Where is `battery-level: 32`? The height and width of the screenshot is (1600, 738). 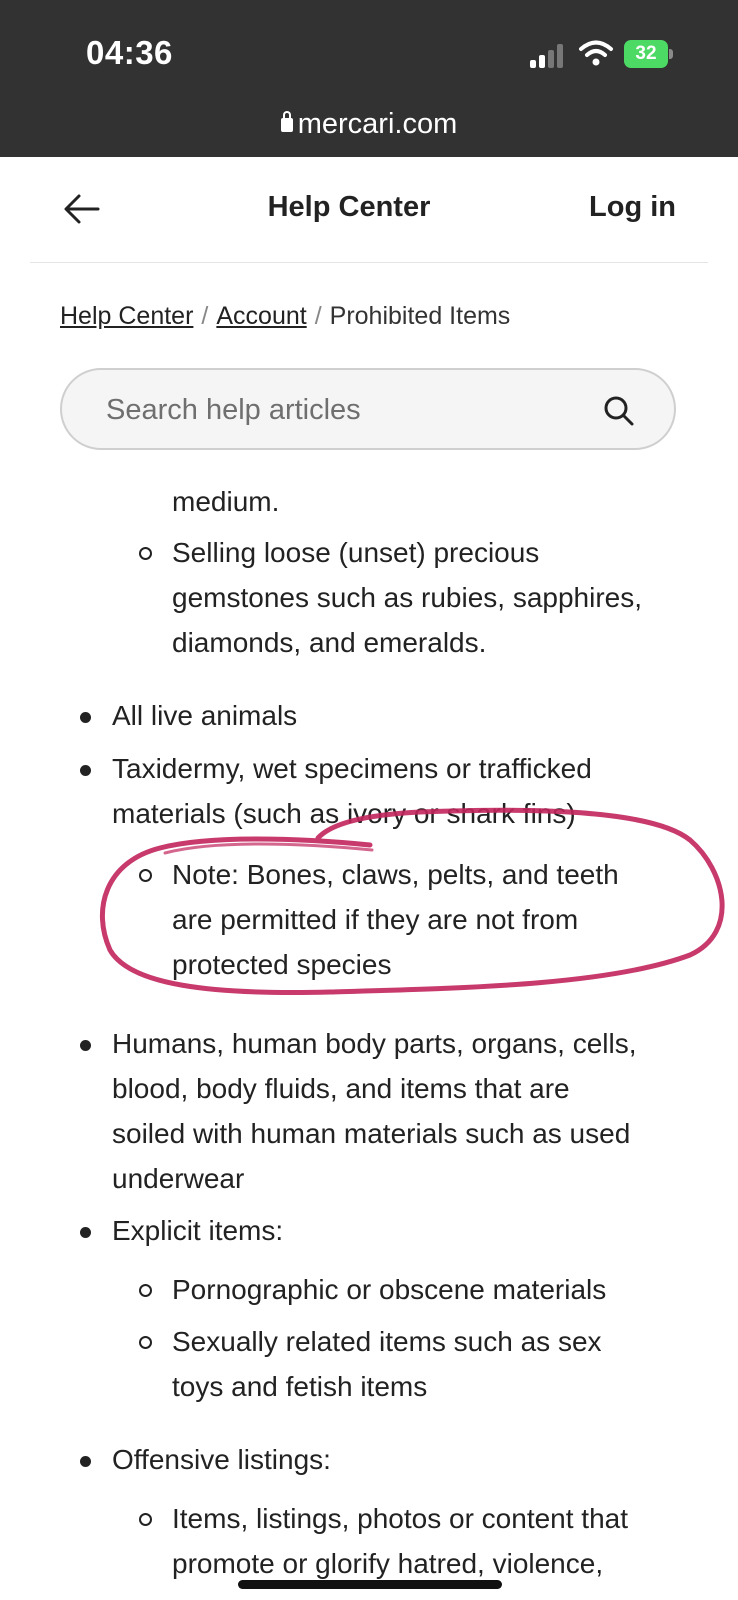
battery-level: 32 is located at coordinates (646, 54).